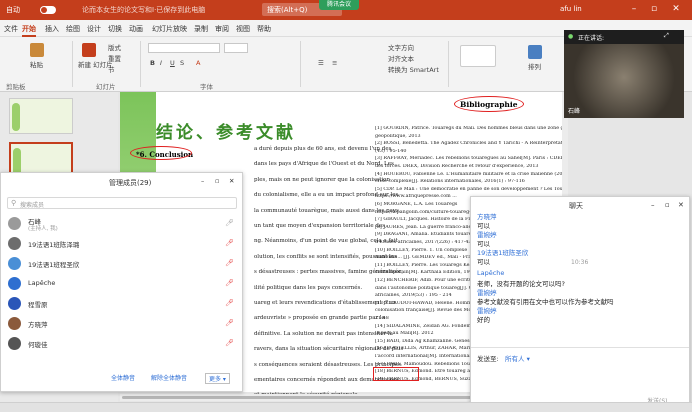 This screenshot has height=412, width=692. Describe the element at coordinates (42, 283) in the screenshot. I see `member-name: Lapêche` at that location.